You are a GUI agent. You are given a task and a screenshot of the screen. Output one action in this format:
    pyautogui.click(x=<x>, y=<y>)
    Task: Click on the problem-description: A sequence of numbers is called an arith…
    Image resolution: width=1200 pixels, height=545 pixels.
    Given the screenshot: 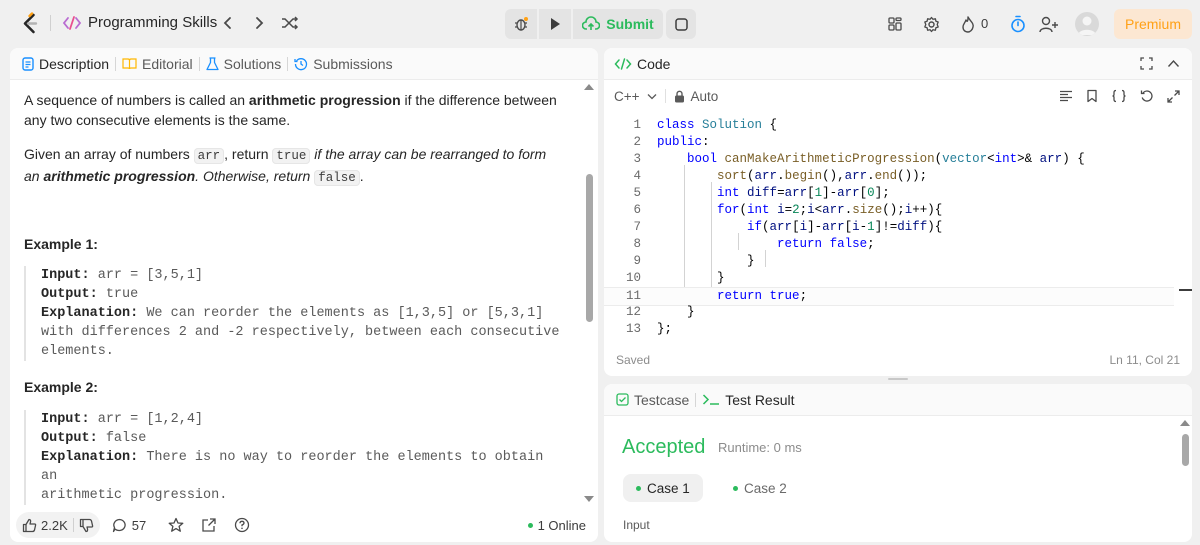 What is the action you would take?
    pyautogui.click(x=294, y=146)
    